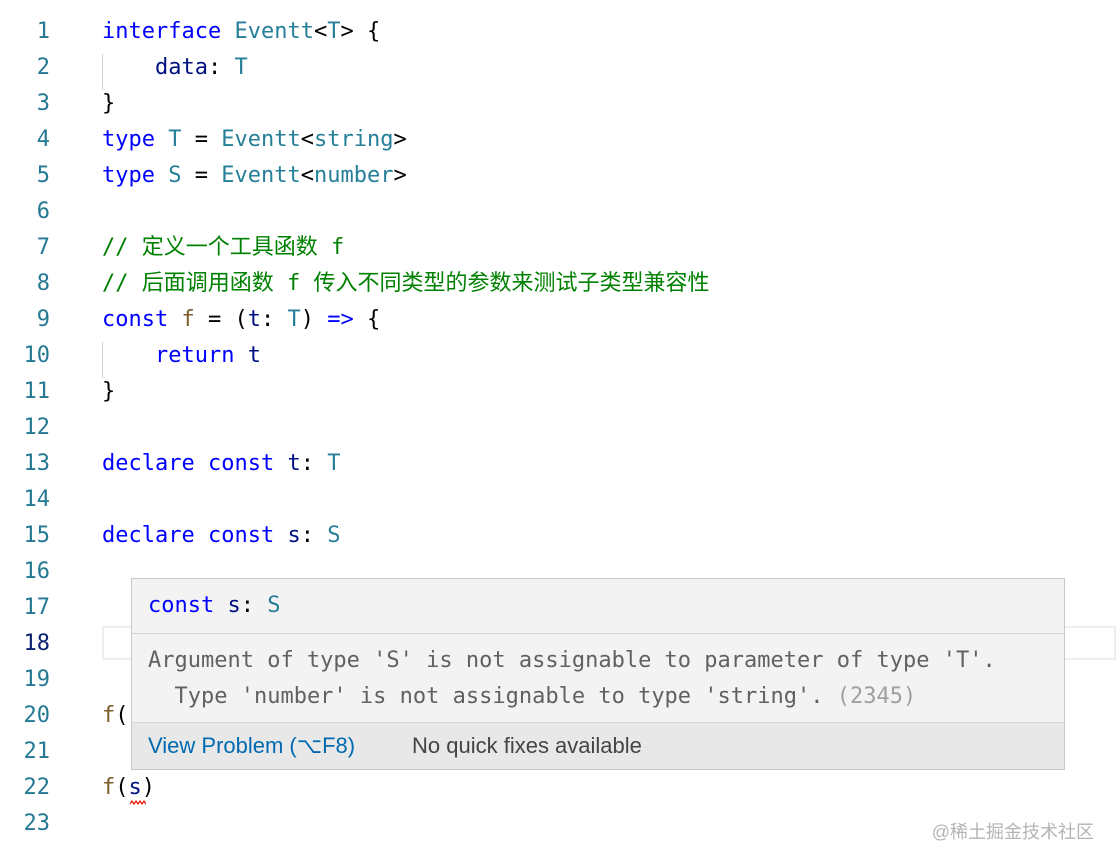 Image resolution: width=1116 pixels, height=866 pixels. What do you see at coordinates (37, 463) in the screenshot?
I see `line-number: 13` at bounding box center [37, 463].